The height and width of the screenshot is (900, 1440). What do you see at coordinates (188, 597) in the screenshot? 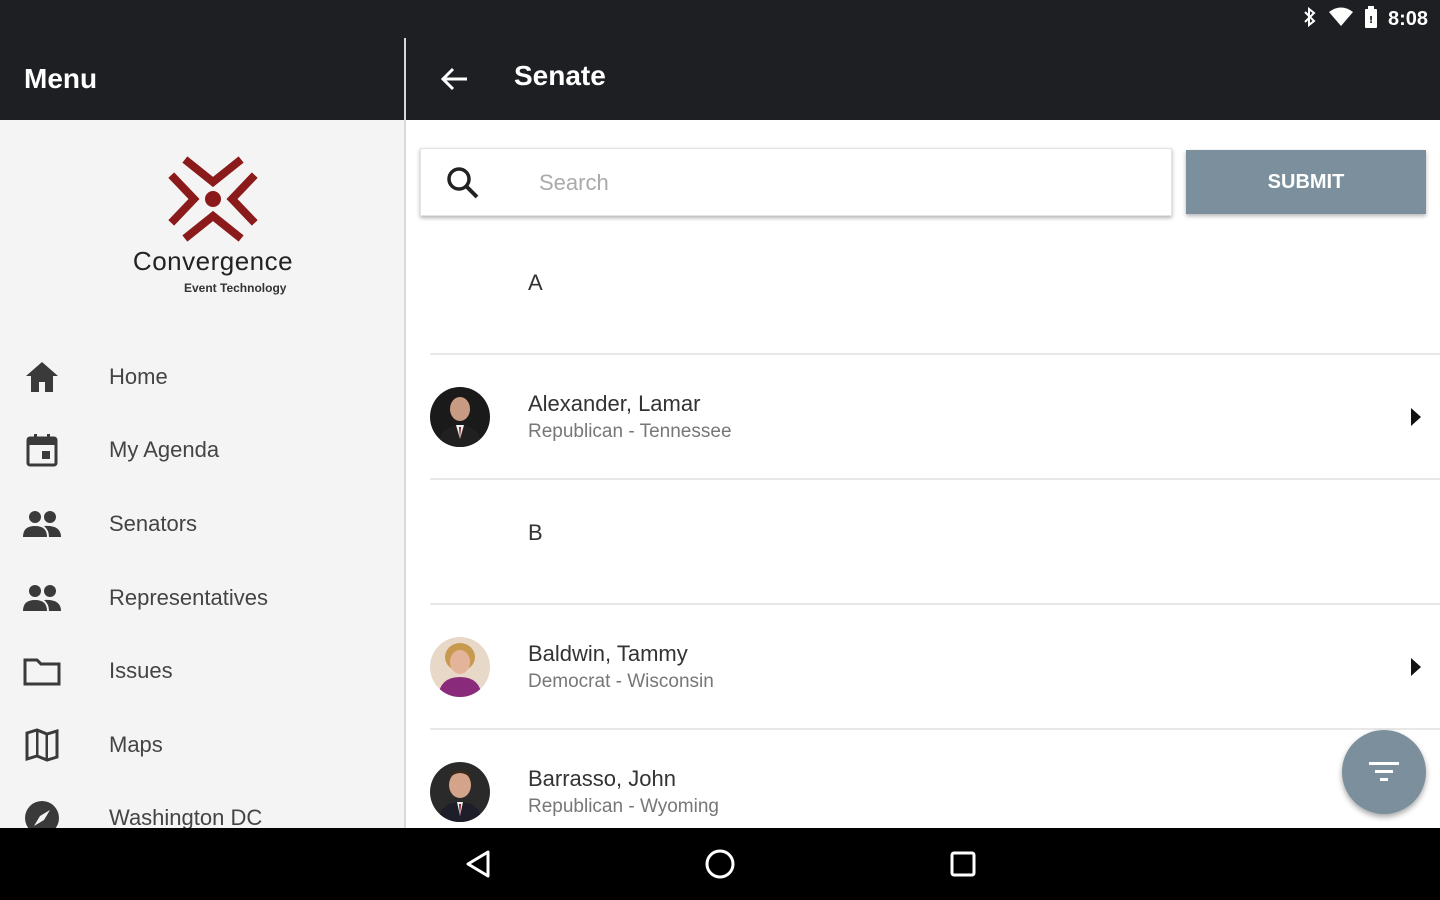
I see `drawer-item-label: Representatives` at bounding box center [188, 597].